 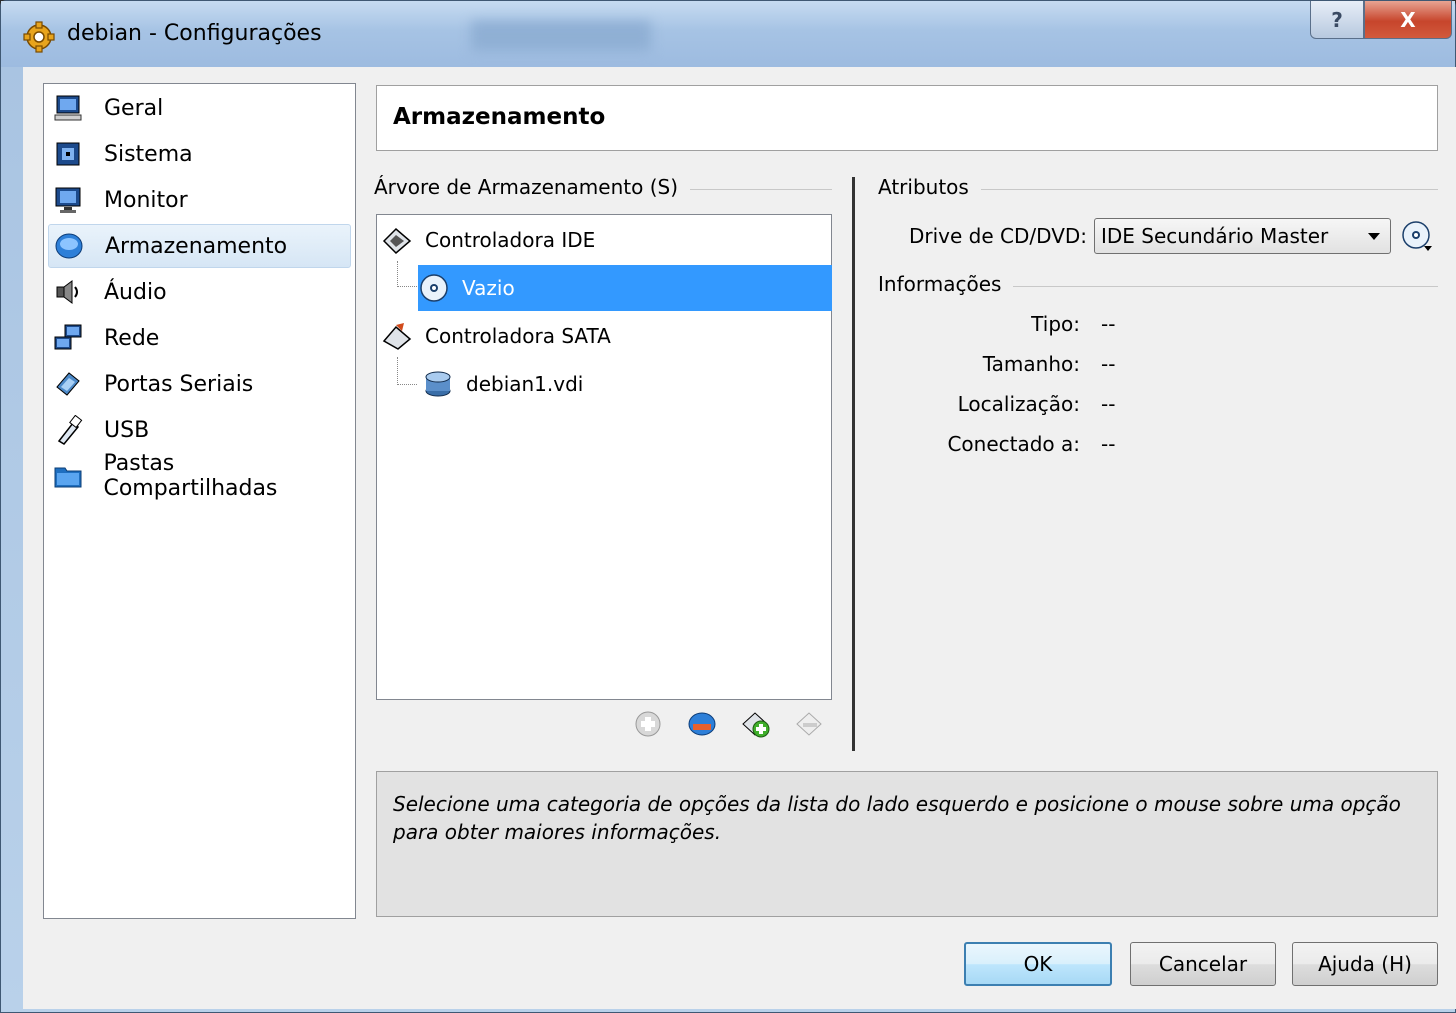 What do you see at coordinates (518, 336) in the screenshot?
I see `tree-item-label: Controladora SATA` at bounding box center [518, 336].